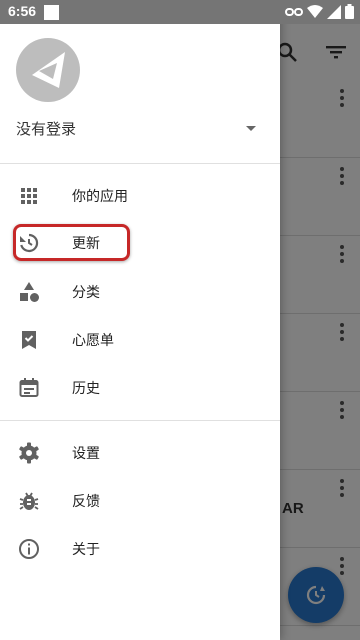 This screenshot has height=640, width=360. Describe the element at coordinates (46, 128) in the screenshot. I see `account-name: 没有登录` at that location.